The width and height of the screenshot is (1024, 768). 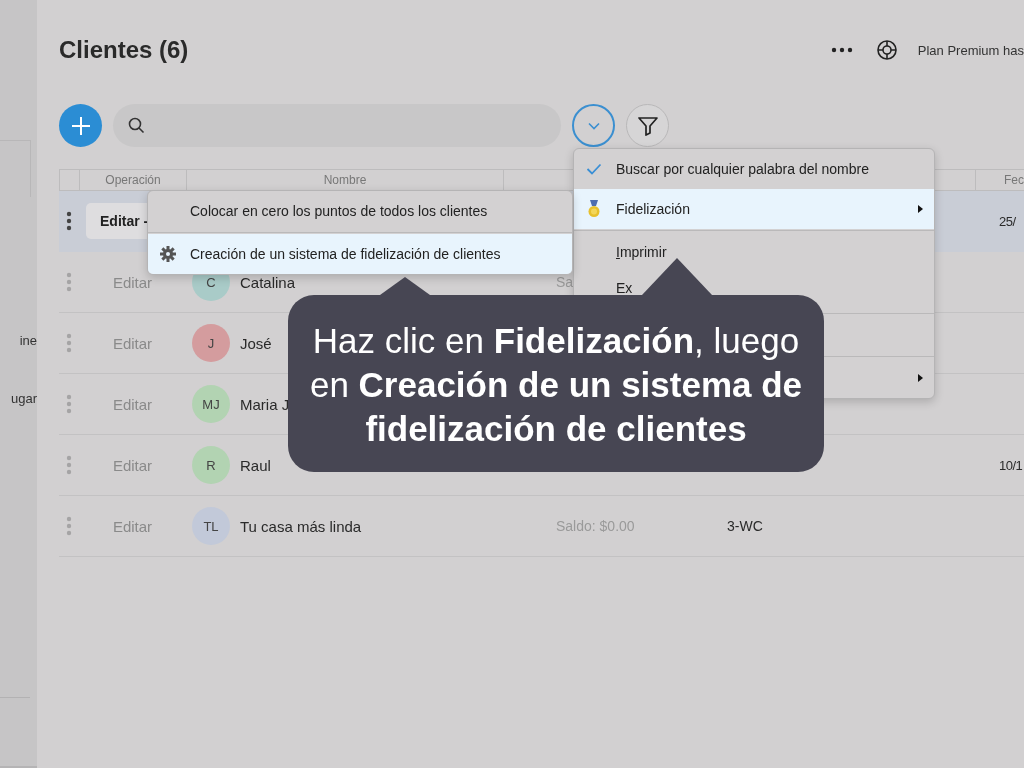 What do you see at coordinates (124, 50) in the screenshot?
I see `page-title: Clientes (6)` at bounding box center [124, 50].